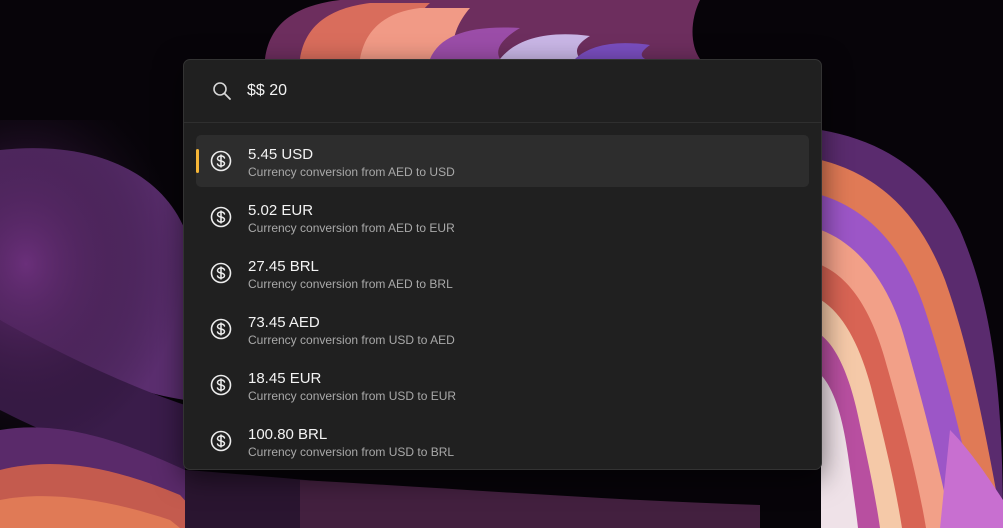 This screenshot has height=528, width=1003. Describe the element at coordinates (283, 266) in the screenshot. I see `result-title: 27.45 BRL` at that location.